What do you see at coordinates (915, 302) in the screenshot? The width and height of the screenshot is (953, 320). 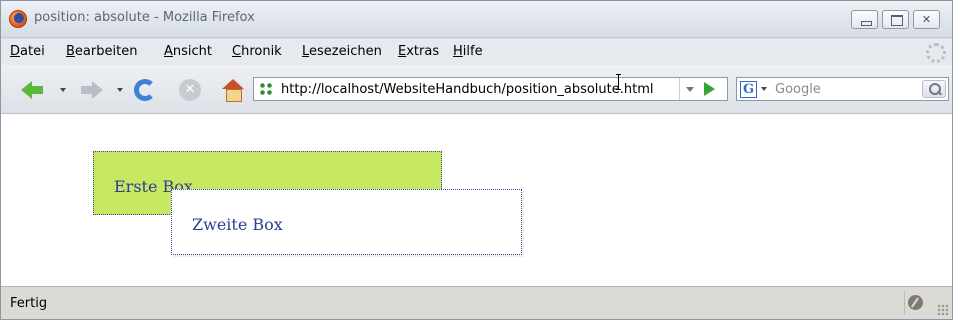 I see `security-status-icon` at bounding box center [915, 302].